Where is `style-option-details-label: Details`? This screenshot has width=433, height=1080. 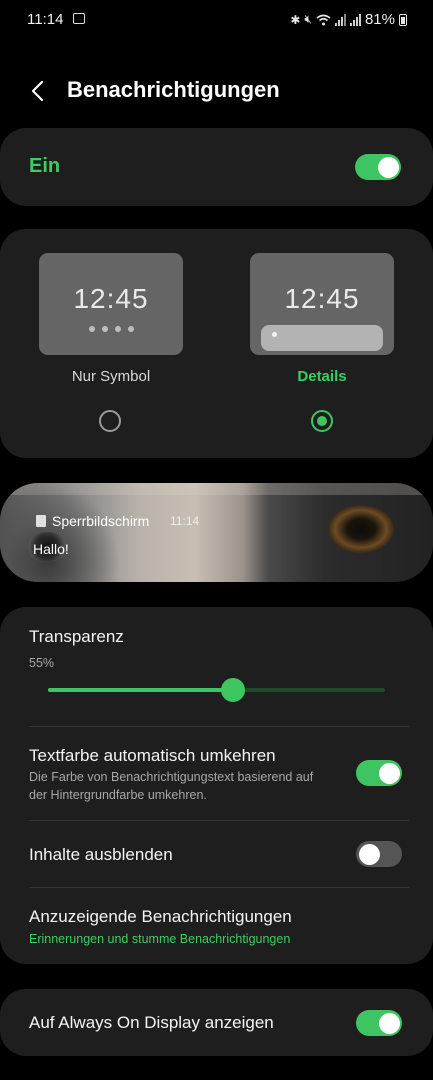 style-option-details-label: Details is located at coordinates (322, 376).